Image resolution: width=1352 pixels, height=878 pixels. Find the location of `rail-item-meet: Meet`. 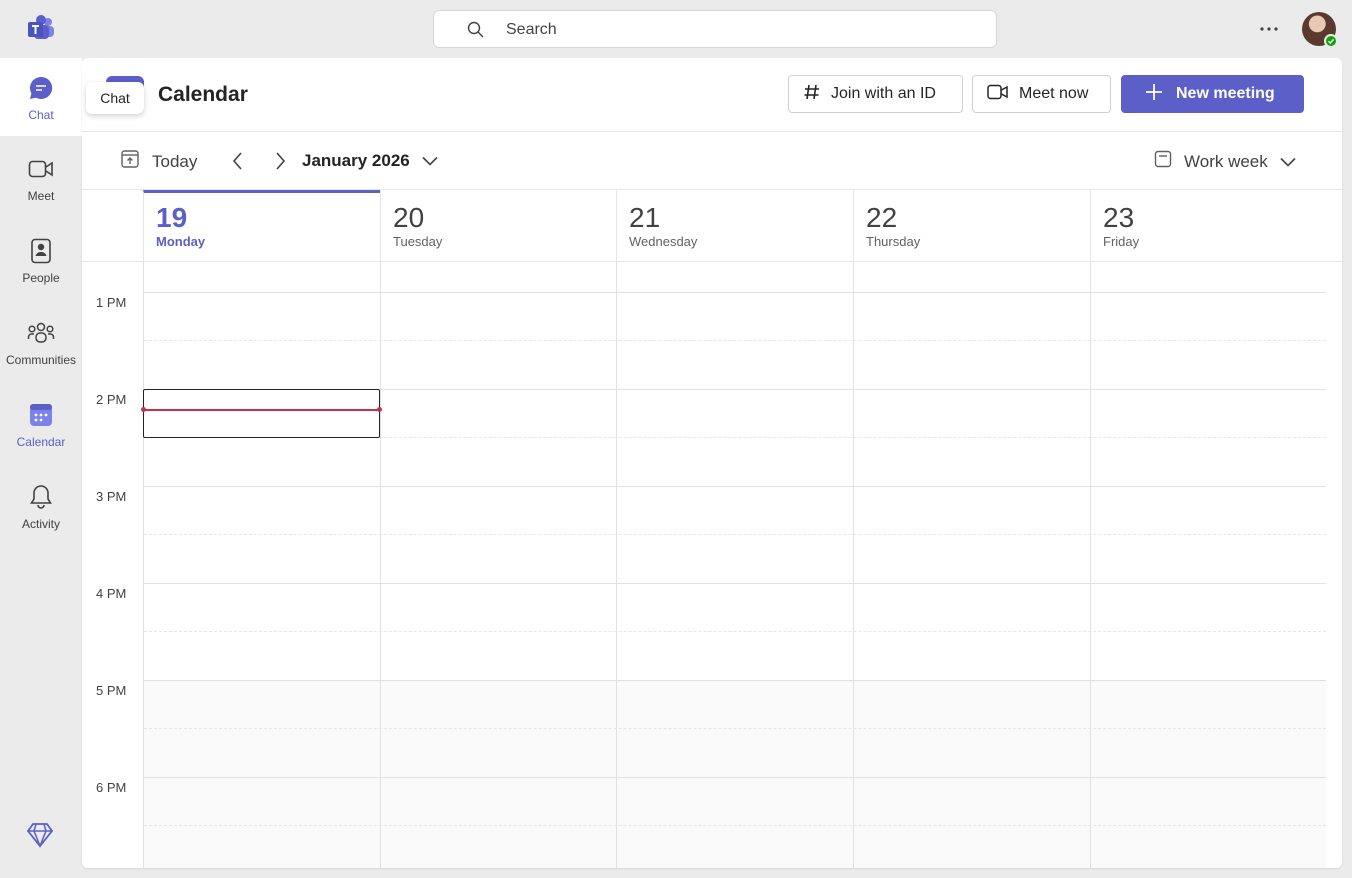

rail-item-meet: Meet is located at coordinates (41, 178).